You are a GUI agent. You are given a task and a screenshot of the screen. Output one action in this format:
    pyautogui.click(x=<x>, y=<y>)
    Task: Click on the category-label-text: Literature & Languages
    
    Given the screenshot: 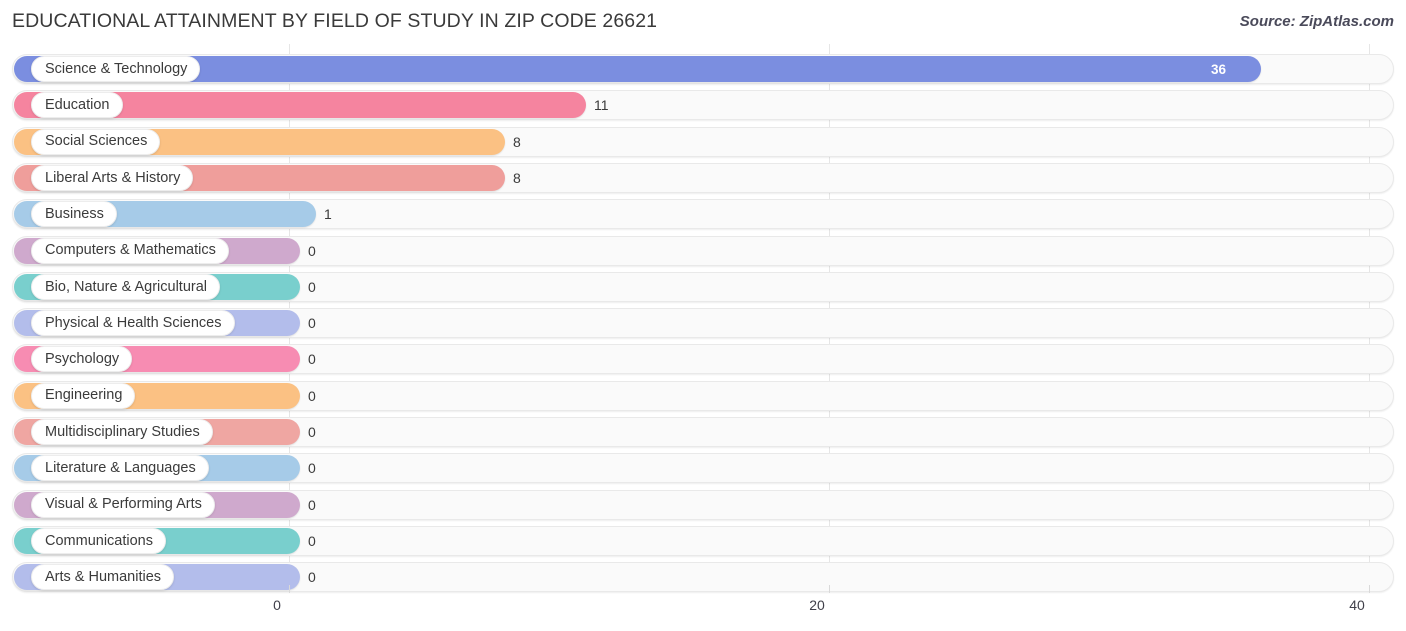 What is the action you would take?
    pyautogui.click(x=120, y=468)
    